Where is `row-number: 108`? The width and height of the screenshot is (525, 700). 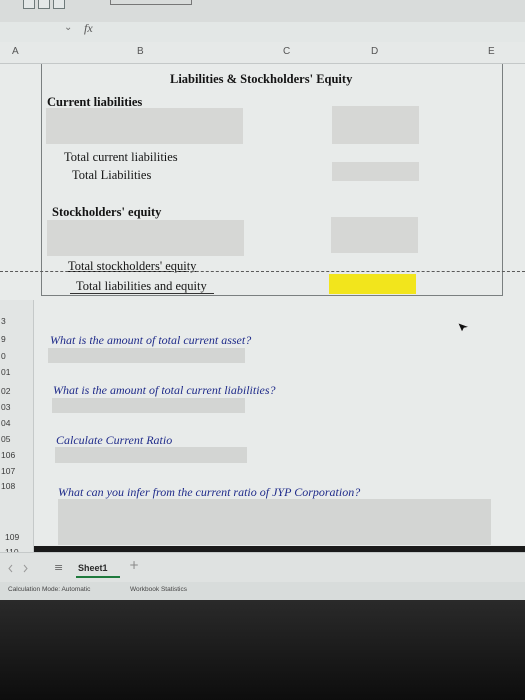
row-number: 108 is located at coordinates (8, 486).